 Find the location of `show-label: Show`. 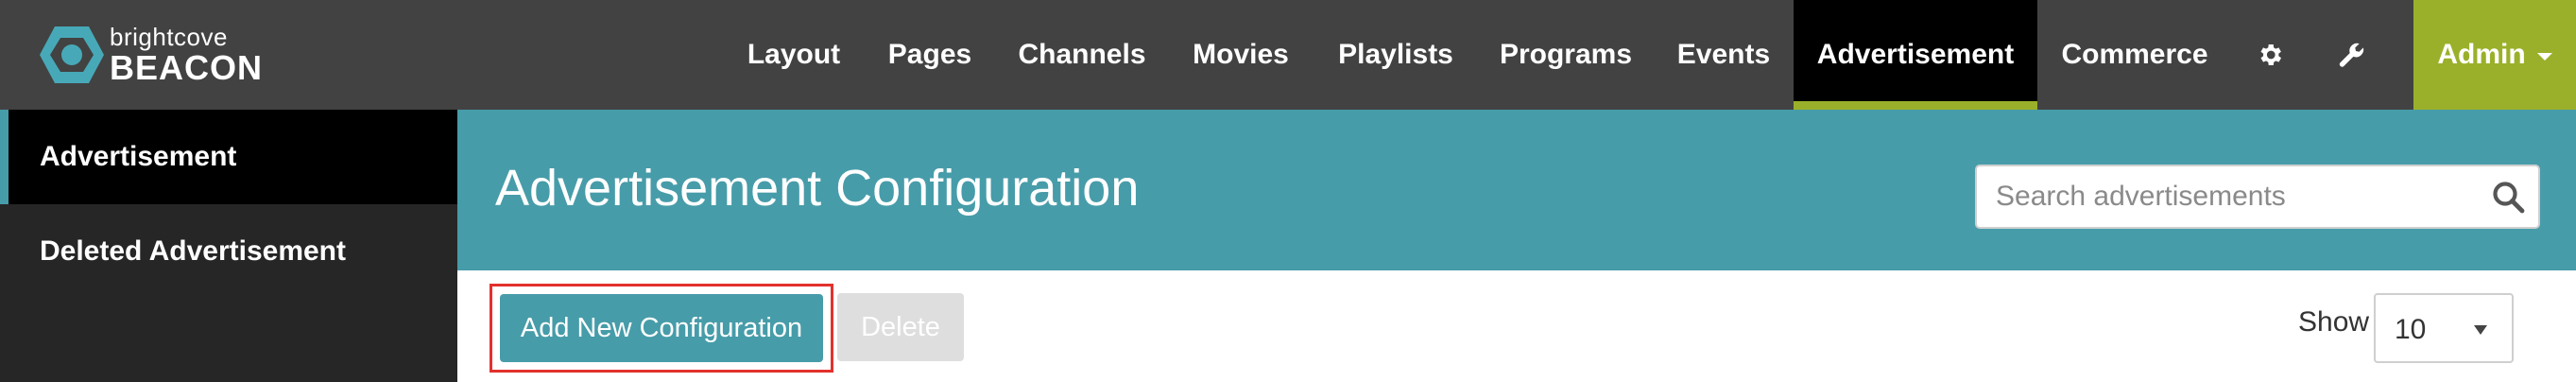

show-label: Show is located at coordinates (2334, 322).